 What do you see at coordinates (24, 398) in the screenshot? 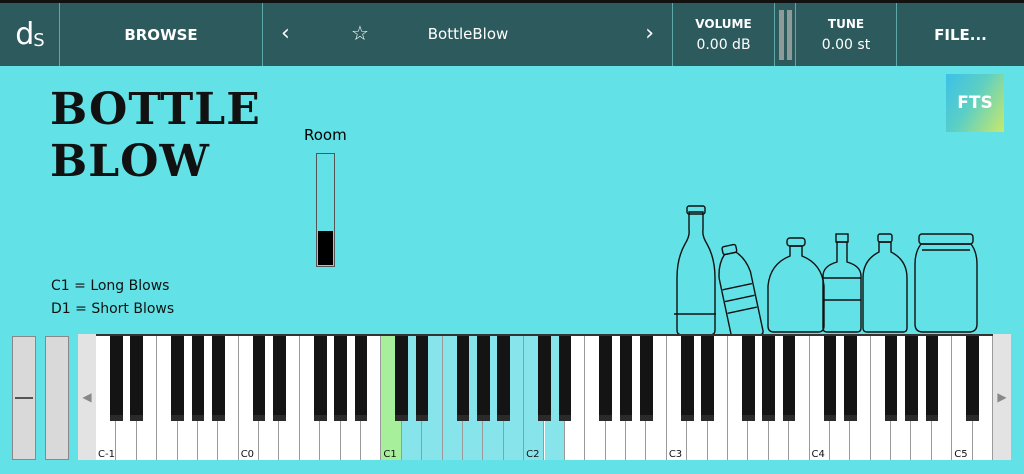
I see `pitch-wheel` at bounding box center [24, 398].